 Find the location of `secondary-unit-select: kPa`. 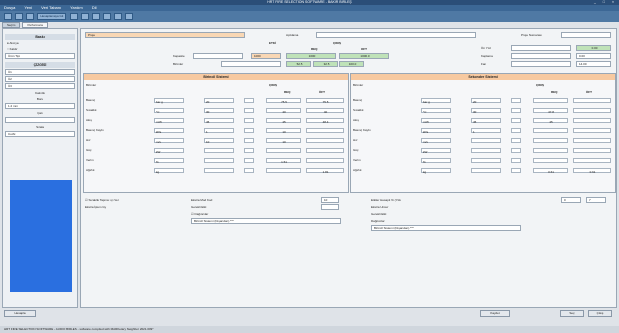

secondary-unit-select: kPa is located at coordinates (436, 131).